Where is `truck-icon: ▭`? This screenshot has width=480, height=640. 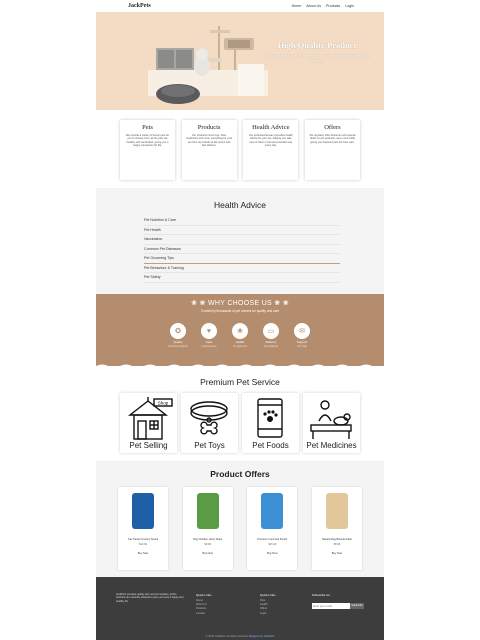
truck-icon: ▭ is located at coordinates (271, 331).